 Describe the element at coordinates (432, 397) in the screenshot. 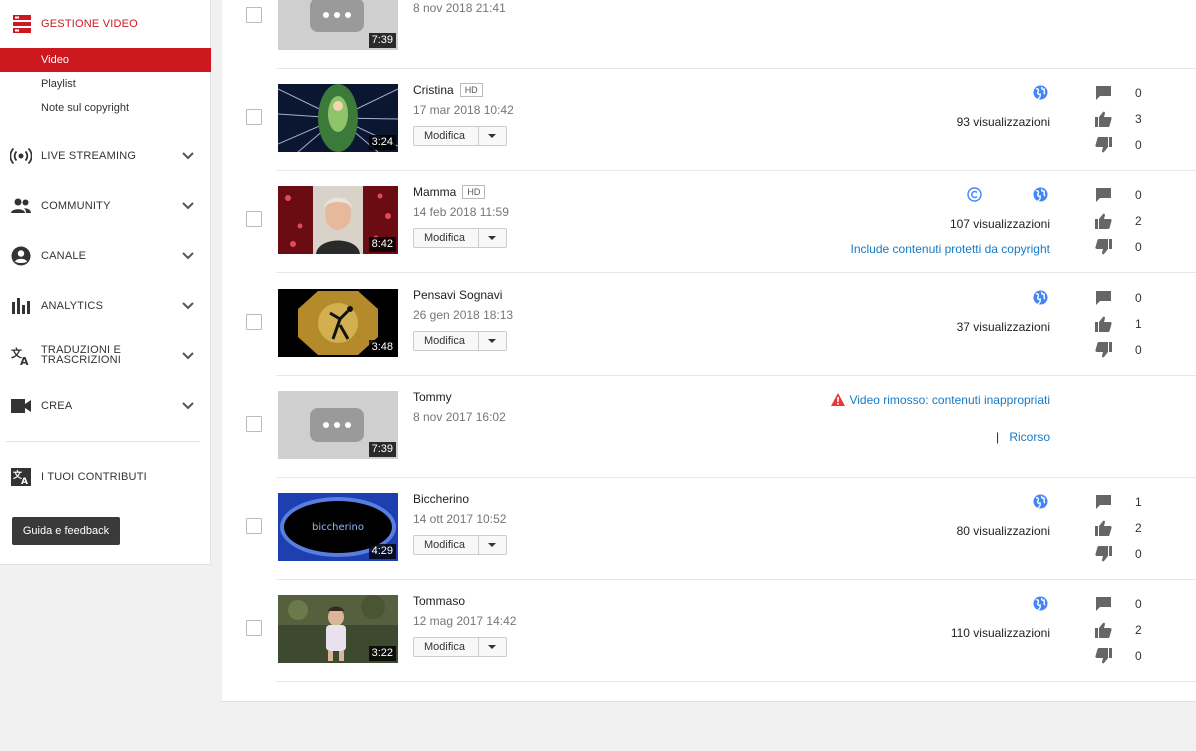

I see `video-title: Tommy` at that location.